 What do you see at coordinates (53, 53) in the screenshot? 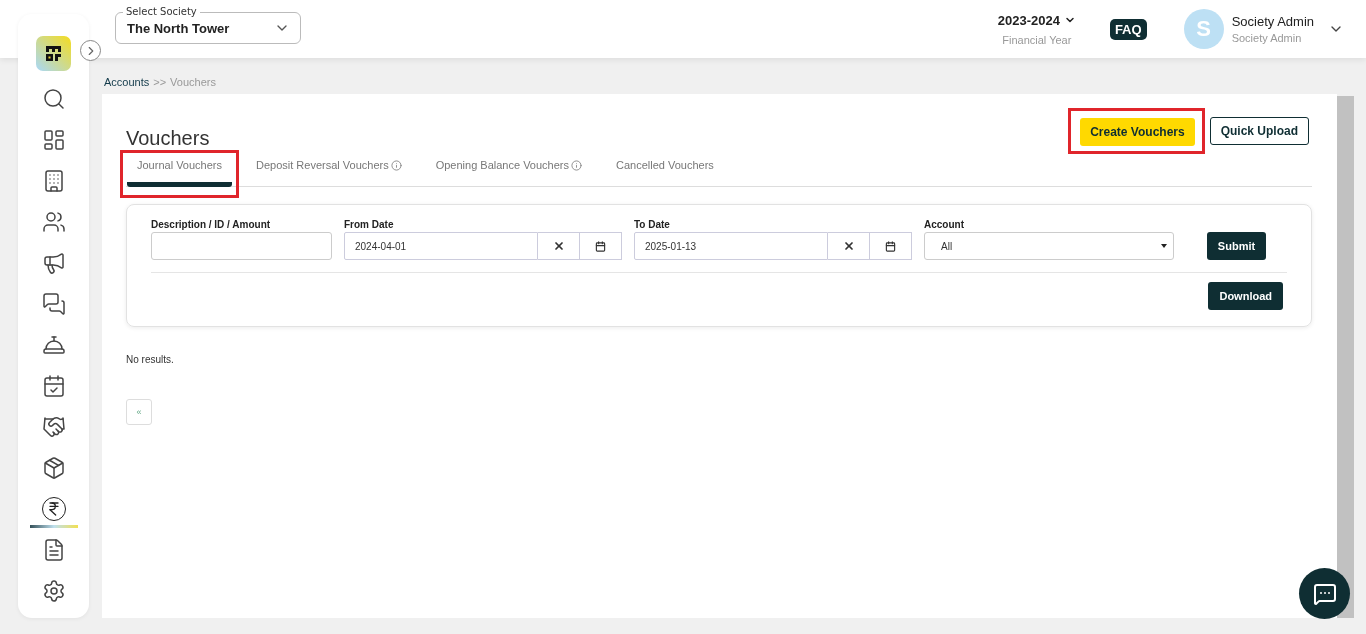
I see `logo-icon` at bounding box center [53, 53].